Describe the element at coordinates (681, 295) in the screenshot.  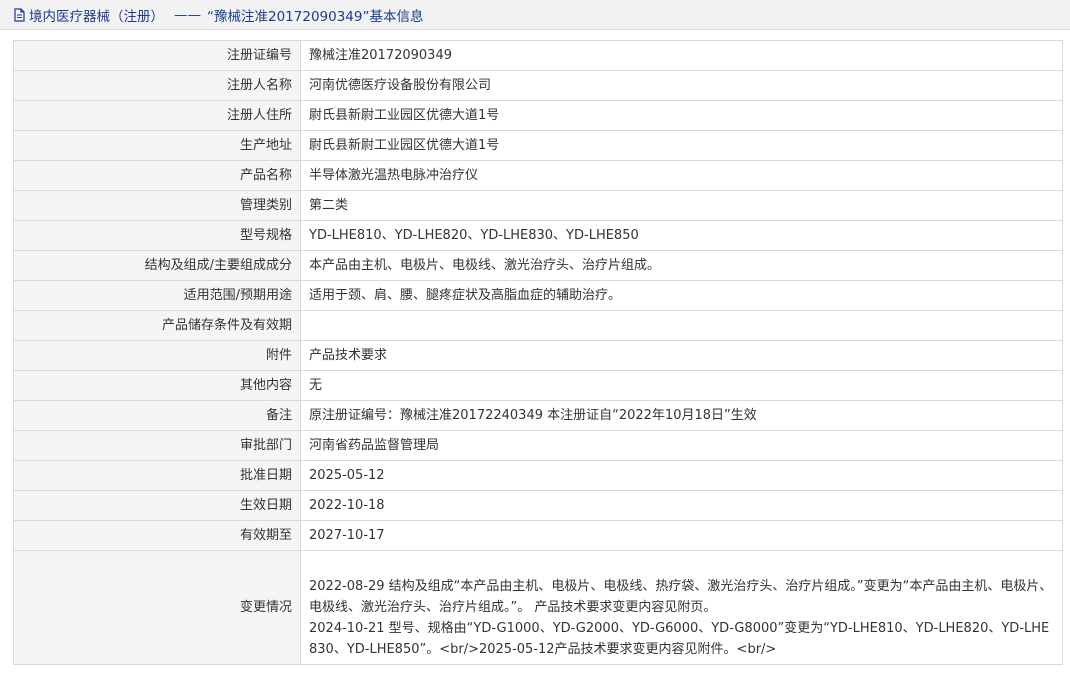
I see `row-value: 适用于颈、肩、腰、腿疼症状及高脂血症的辅助治疗。` at that location.